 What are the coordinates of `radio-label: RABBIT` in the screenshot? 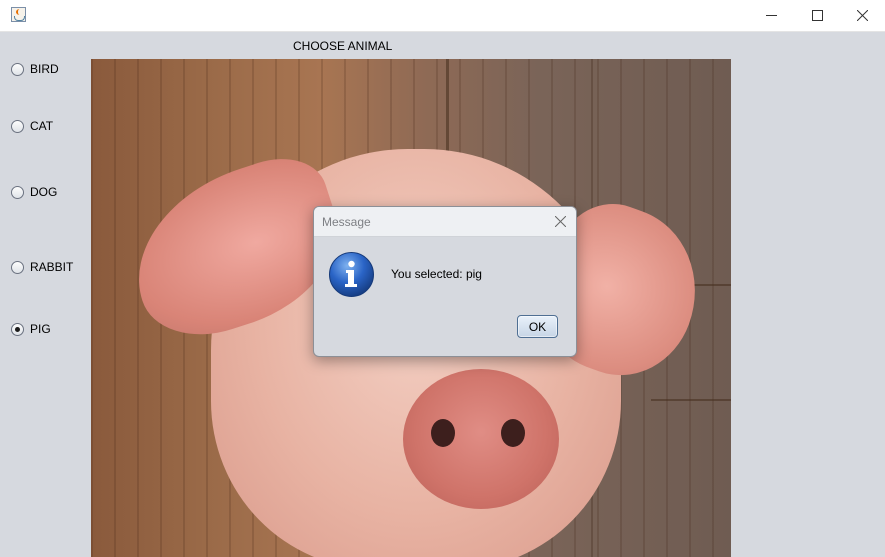 It's located at (52, 267).